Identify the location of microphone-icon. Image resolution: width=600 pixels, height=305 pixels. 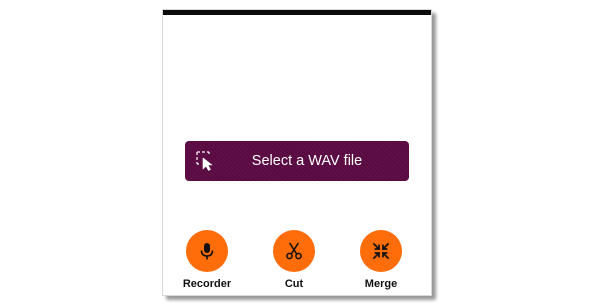
(207, 251).